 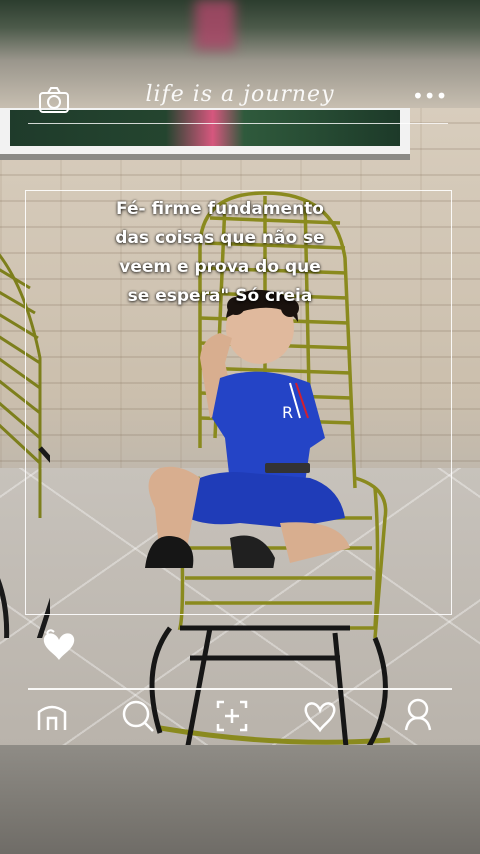 I want to click on home-icon, so click(x=52, y=717).